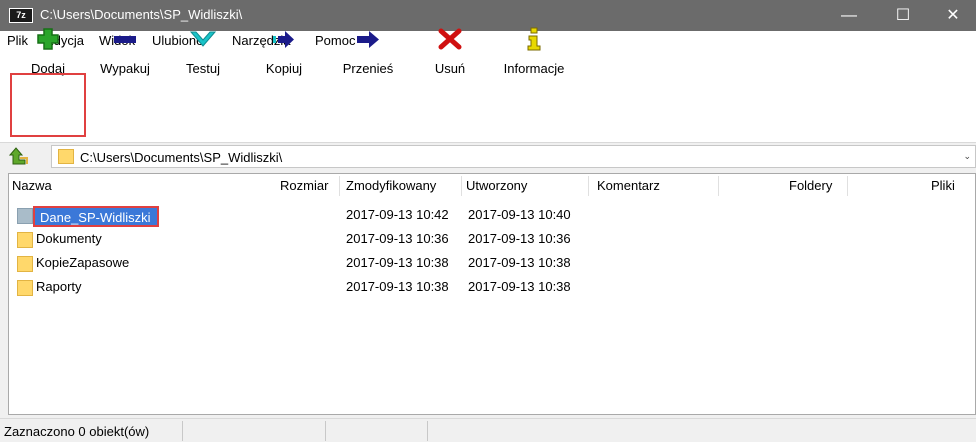 The height and width of the screenshot is (442, 976). What do you see at coordinates (59, 286) in the screenshot?
I see `file-name: Raporty` at bounding box center [59, 286].